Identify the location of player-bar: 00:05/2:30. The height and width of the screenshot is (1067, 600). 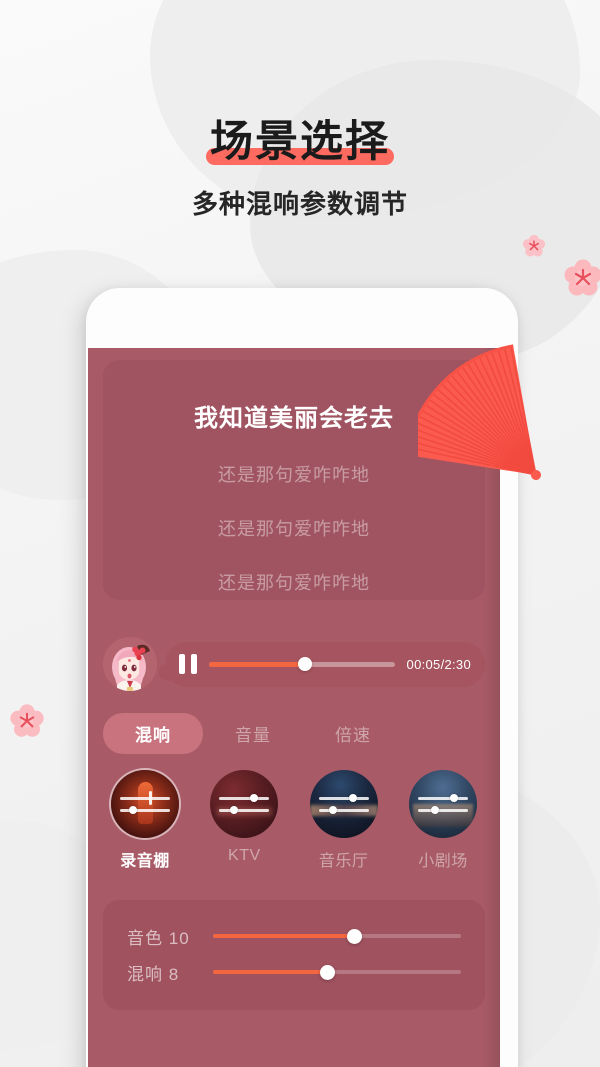
(325, 664).